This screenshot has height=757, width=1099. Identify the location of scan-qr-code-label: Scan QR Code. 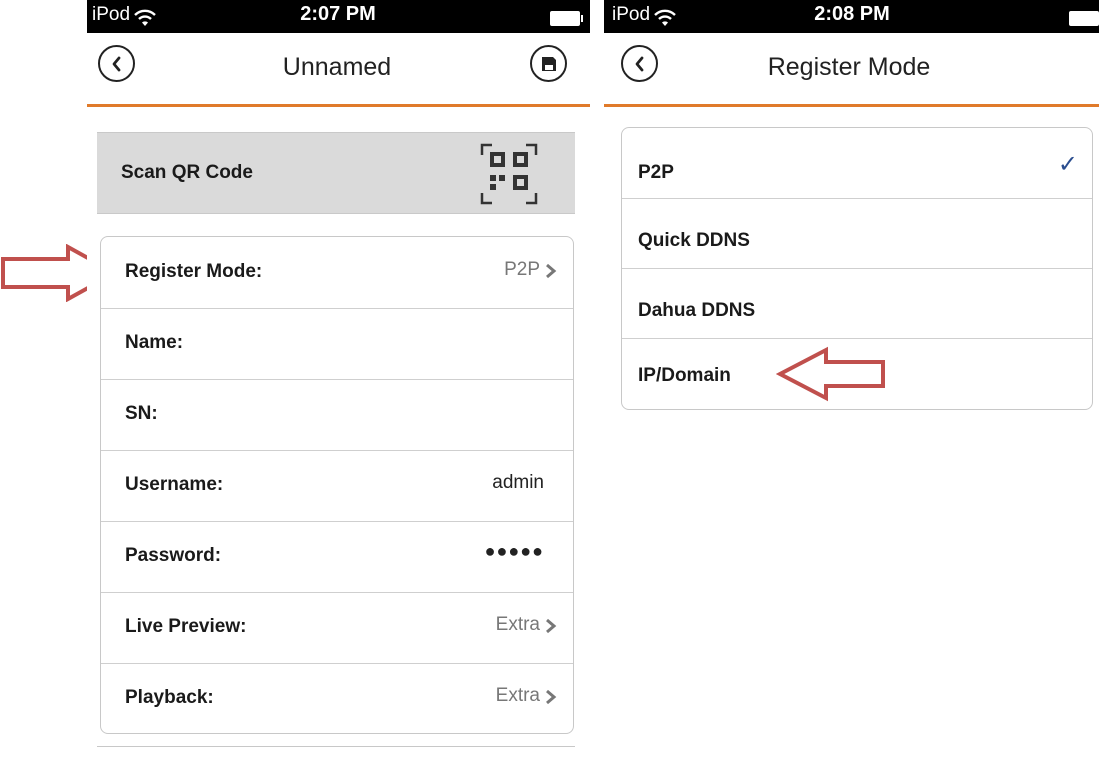
(187, 172).